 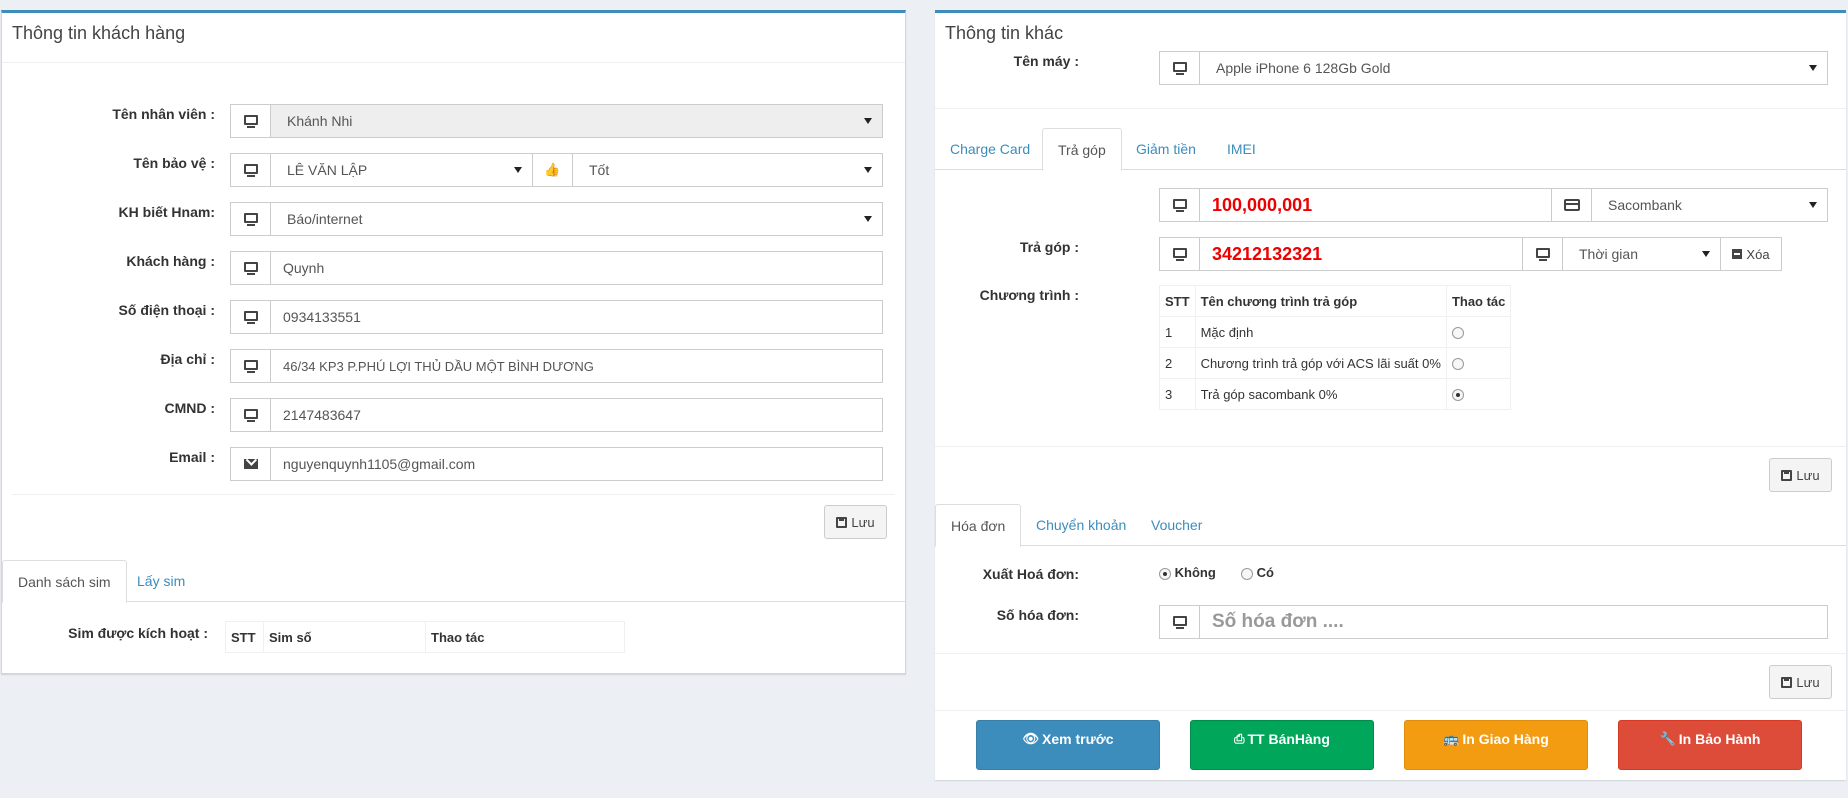 What do you see at coordinates (1177, 363) in the screenshot?
I see `program-stt: 2` at bounding box center [1177, 363].